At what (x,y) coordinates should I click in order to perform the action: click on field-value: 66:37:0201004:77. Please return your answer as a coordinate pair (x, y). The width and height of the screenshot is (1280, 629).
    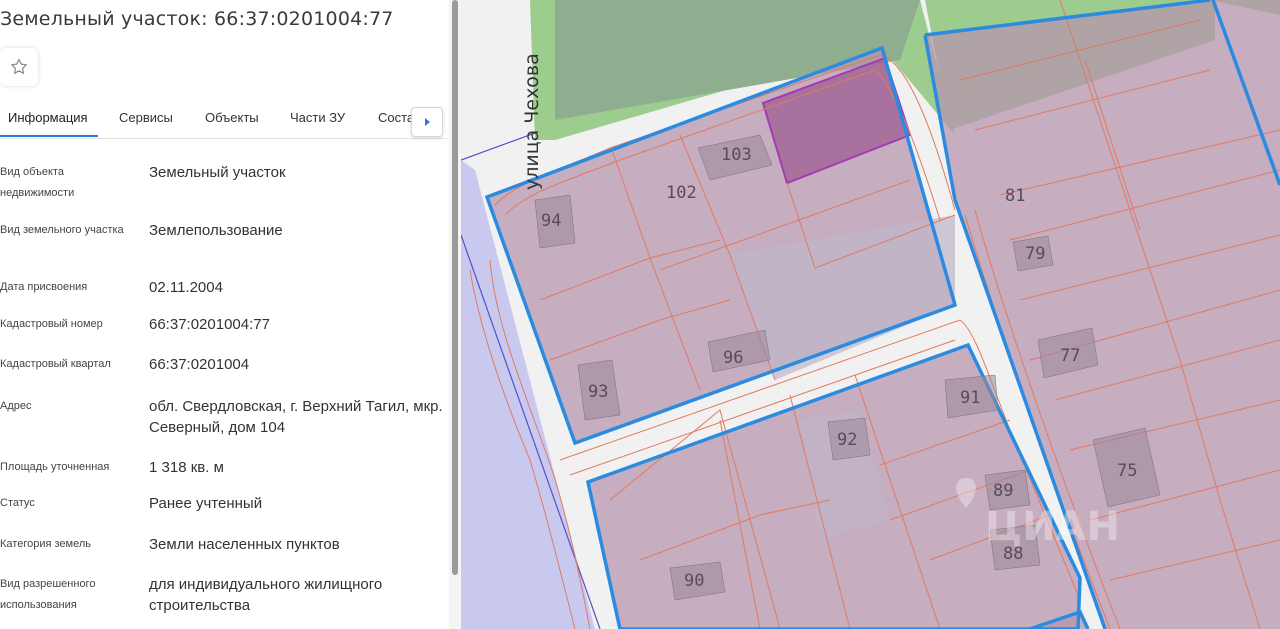
    Looking at the image, I should click on (209, 324).